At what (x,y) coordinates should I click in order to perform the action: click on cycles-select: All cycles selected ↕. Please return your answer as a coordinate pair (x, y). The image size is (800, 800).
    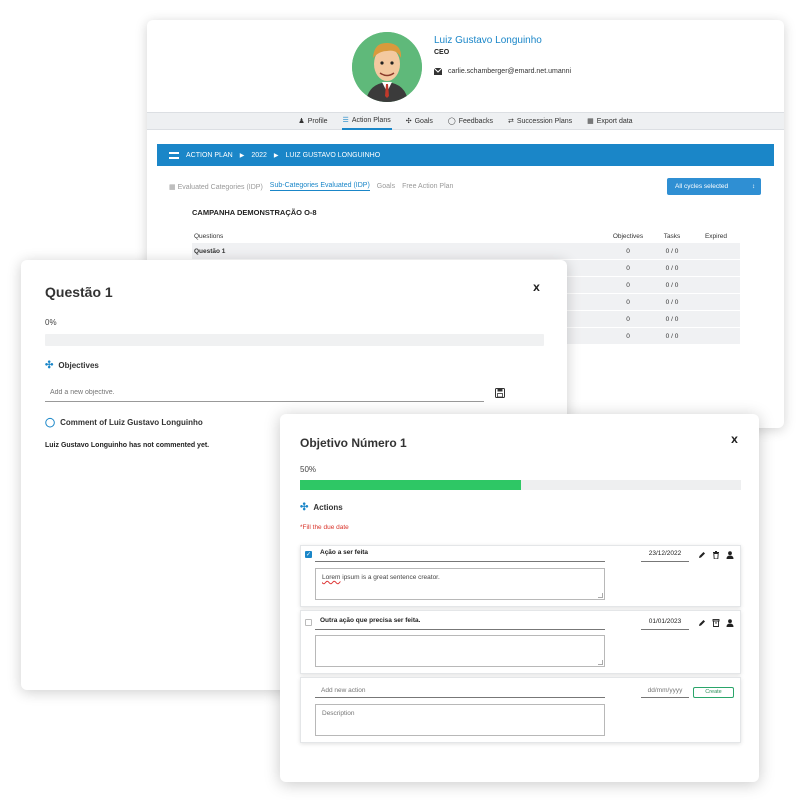
    Looking at the image, I should click on (714, 186).